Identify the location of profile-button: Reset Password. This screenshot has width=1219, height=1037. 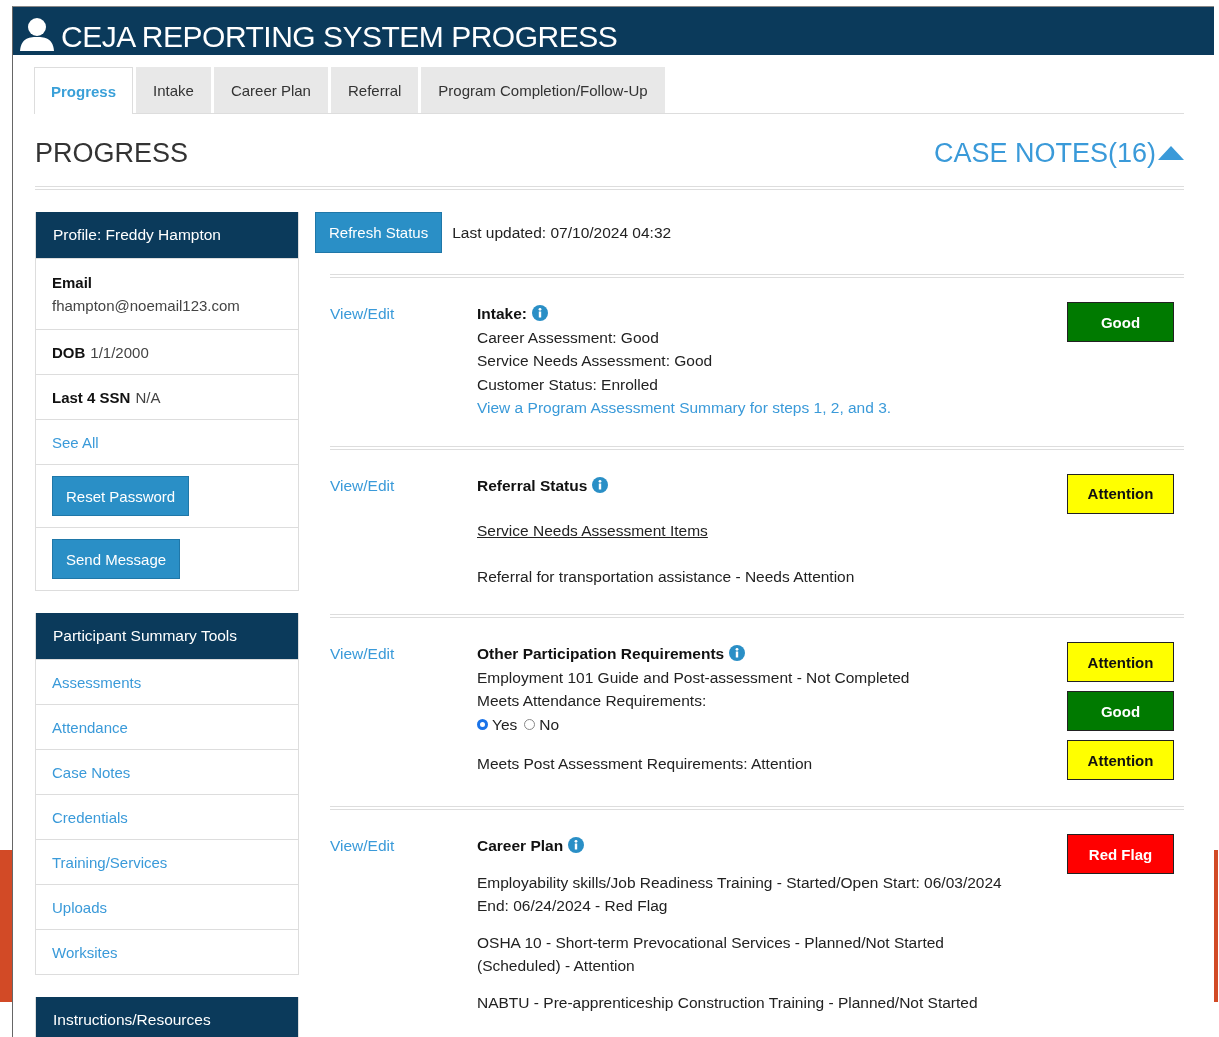
(121, 496).